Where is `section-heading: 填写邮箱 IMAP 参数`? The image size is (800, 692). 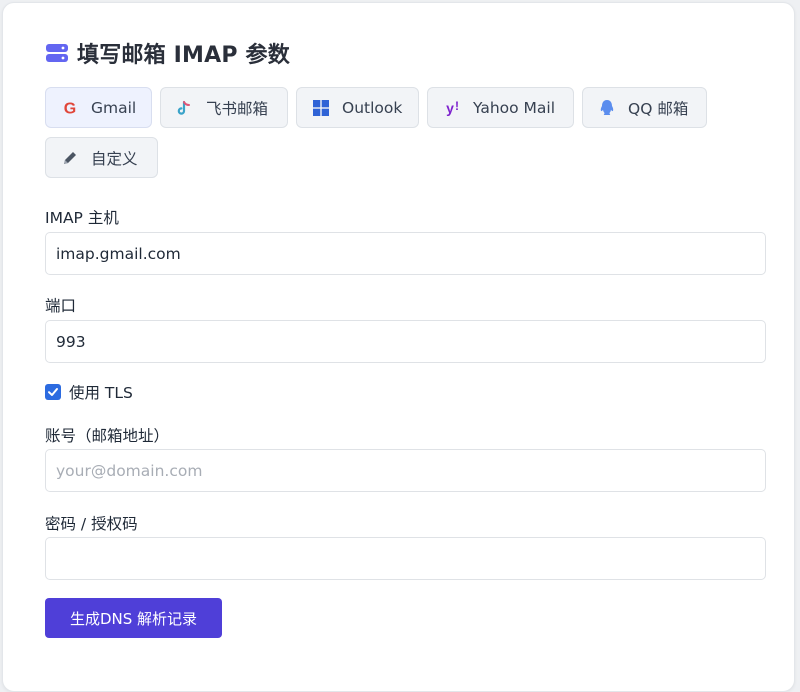 section-heading: 填写邮箱 IMAP 参数 is located at coordinates (167, 53).